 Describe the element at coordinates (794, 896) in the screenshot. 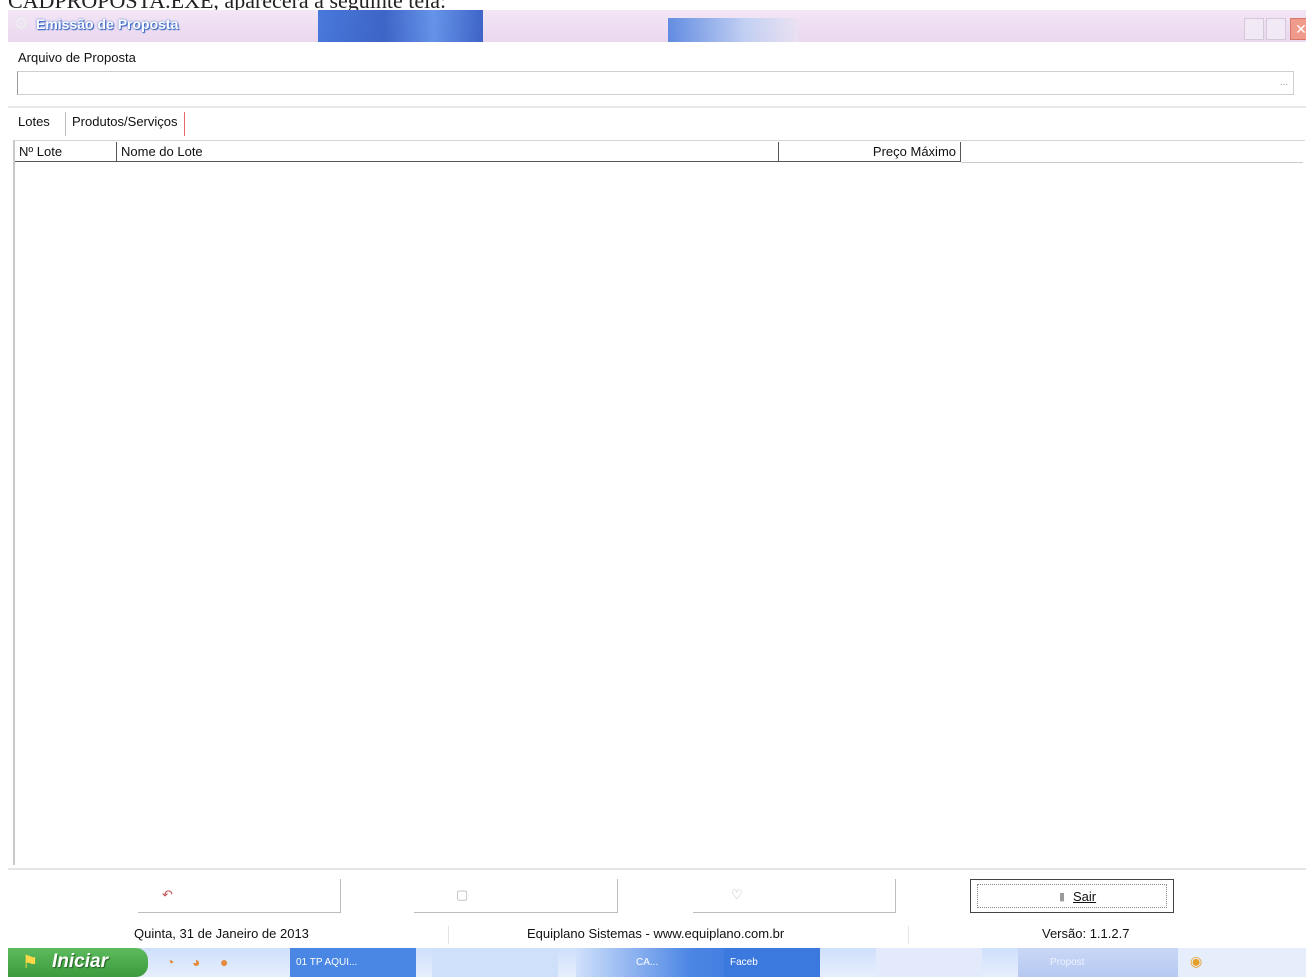

I see `action-button-3: ♡` at that location.